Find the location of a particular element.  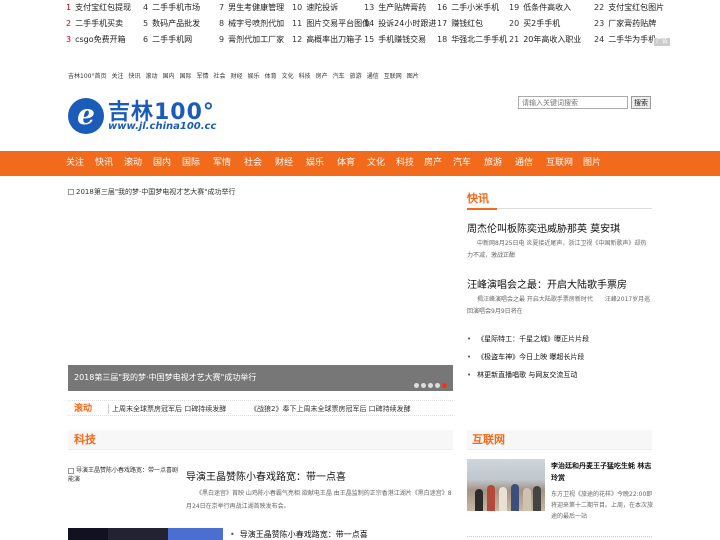

mini-nav-item: 国际 is located at coordinates (186, 76).